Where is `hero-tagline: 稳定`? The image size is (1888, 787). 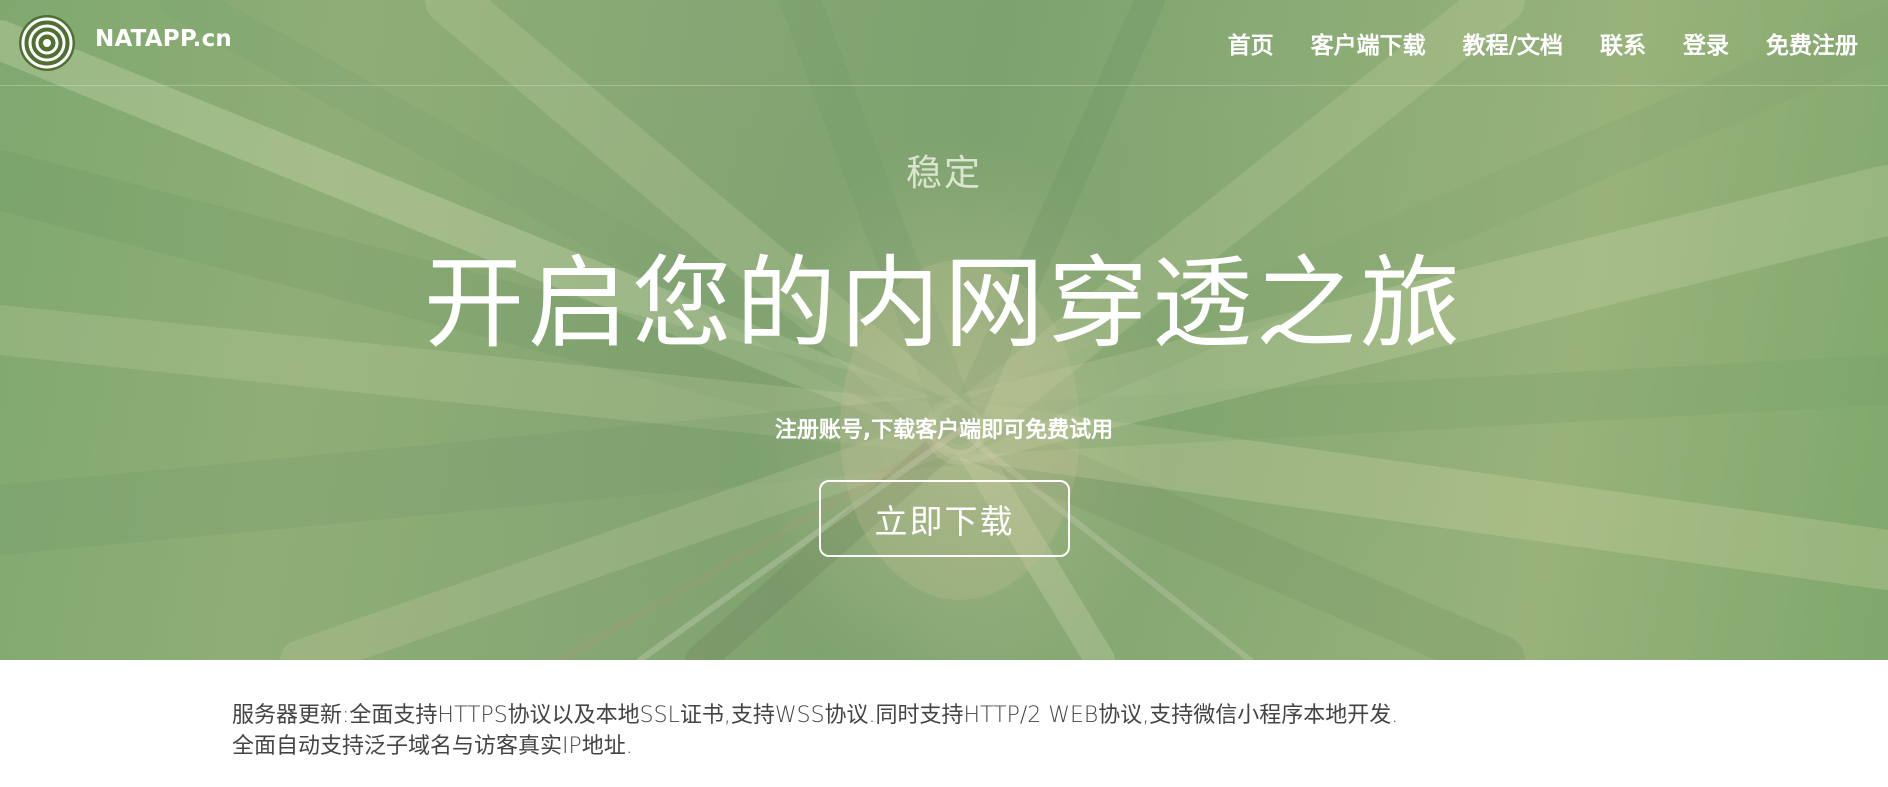 hero-tagline: 稳定 is located at coordinates (943, 173).